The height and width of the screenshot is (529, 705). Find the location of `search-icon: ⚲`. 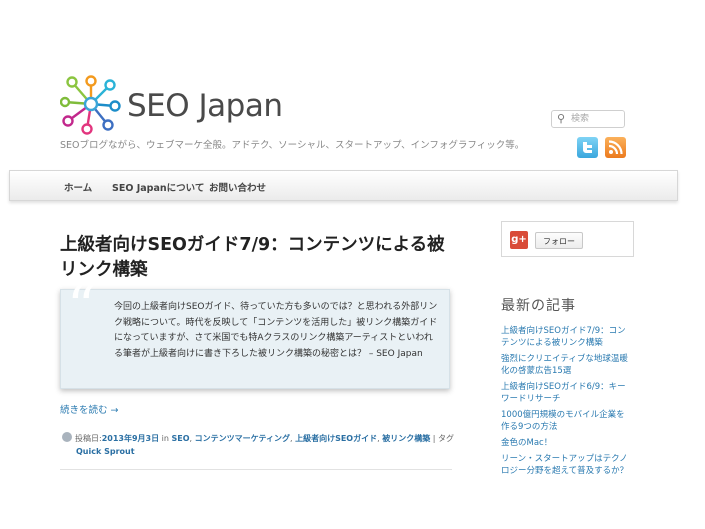

search-icon: ⚲ is located at coordinates (561, 118).